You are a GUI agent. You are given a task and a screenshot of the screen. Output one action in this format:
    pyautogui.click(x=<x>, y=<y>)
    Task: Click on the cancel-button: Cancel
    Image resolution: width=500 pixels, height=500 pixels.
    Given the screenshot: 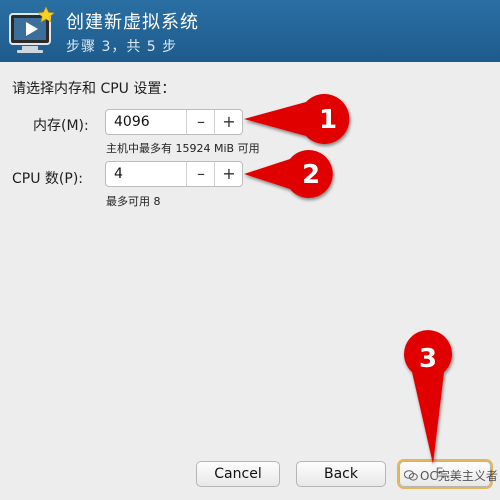 What is the action you would take?
    pyautogui.click(x=238, y=474)
    